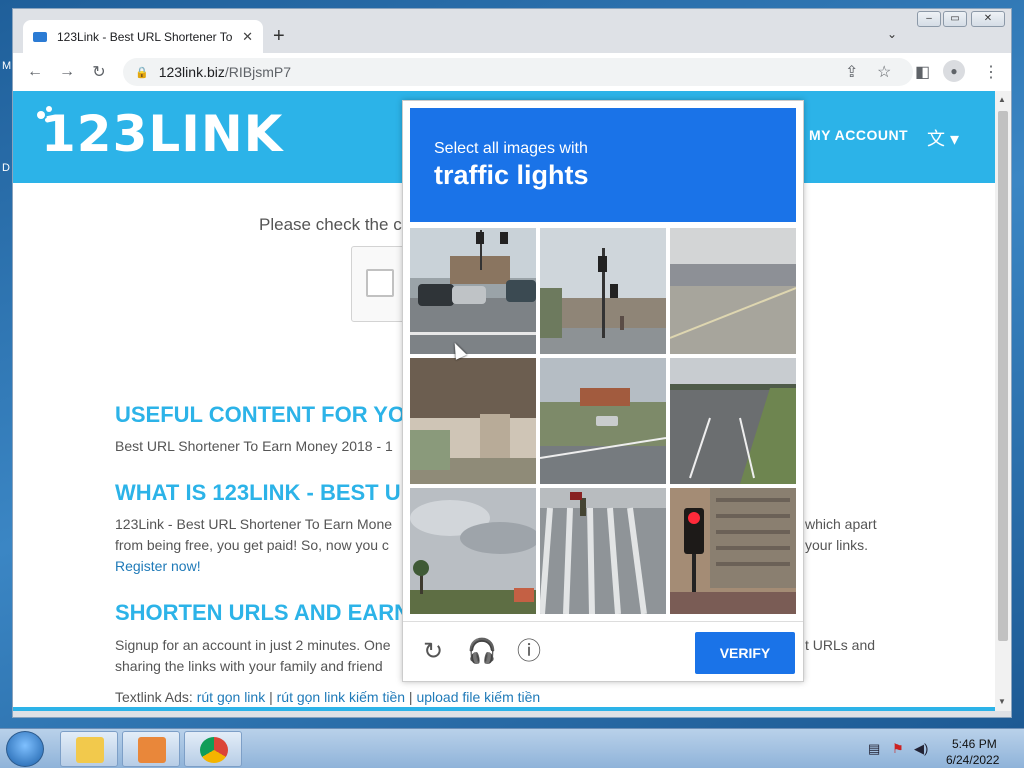 This screenshot has width=1024, height=768. I want to click on captcha-tile-street-corner-traffic-light, so click(603, 291).